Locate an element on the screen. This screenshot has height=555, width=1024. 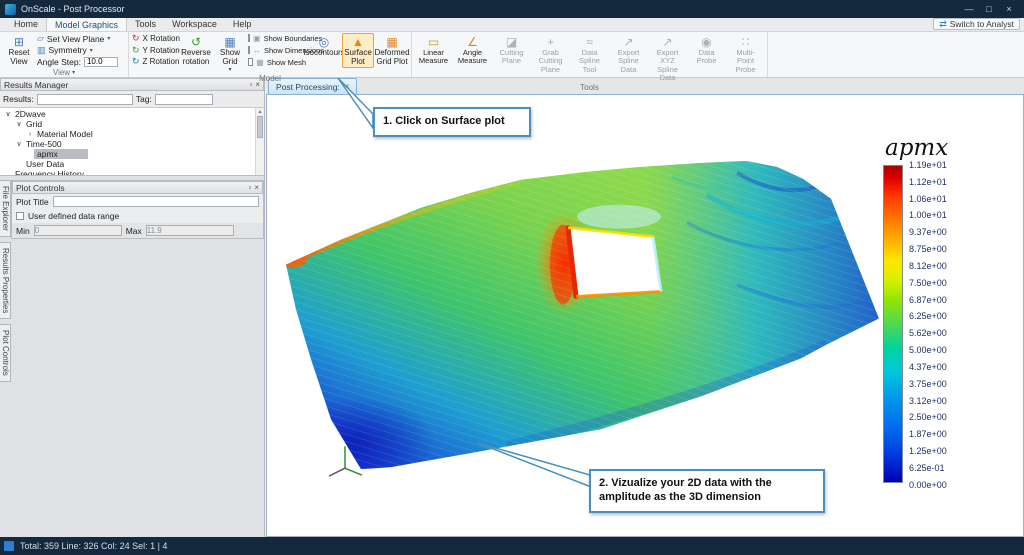
window-controls: — □ × is located at coordinates (989, 9).